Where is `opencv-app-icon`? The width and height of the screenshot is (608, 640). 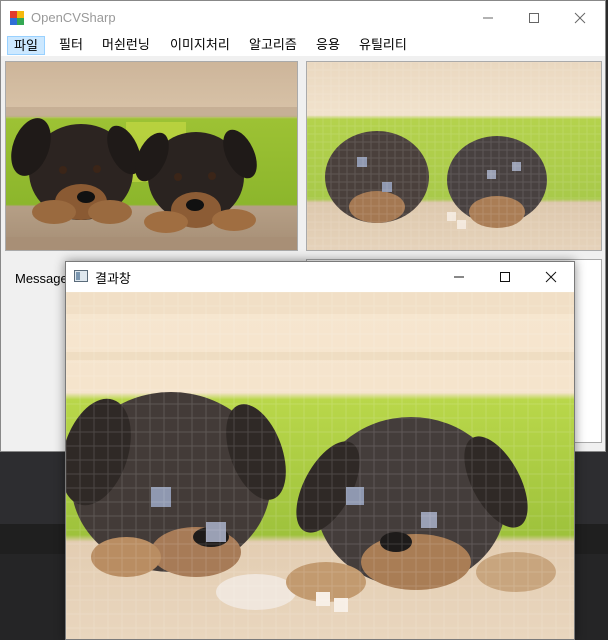 opencv-app-icon is located at coordinates (17, 18).